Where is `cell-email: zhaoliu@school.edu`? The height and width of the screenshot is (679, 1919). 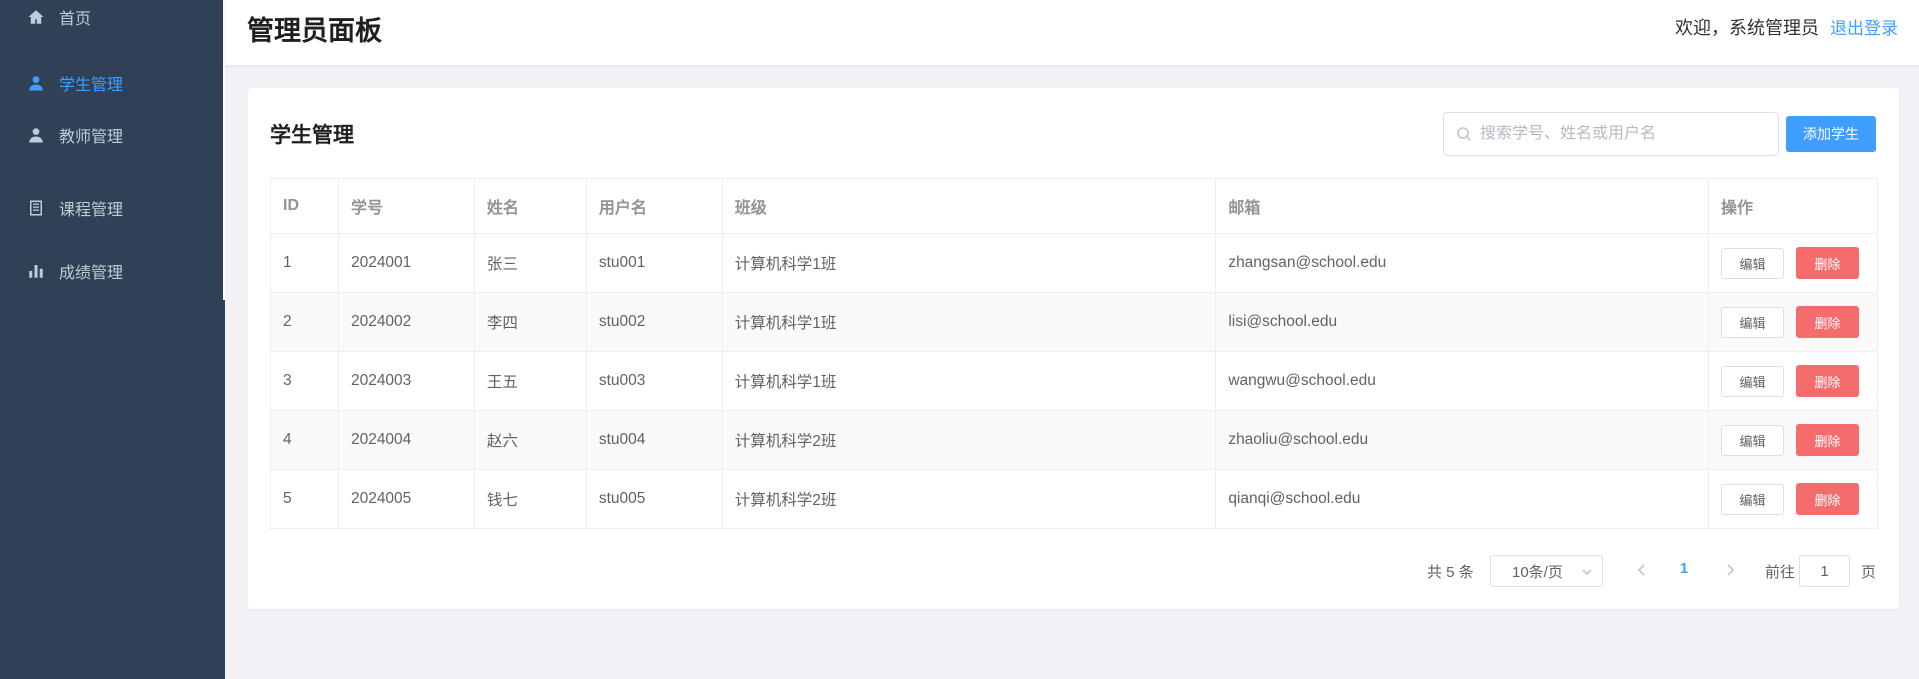 cell-email: zhaoliu@school.edu is located at coordinates (1462, 440).